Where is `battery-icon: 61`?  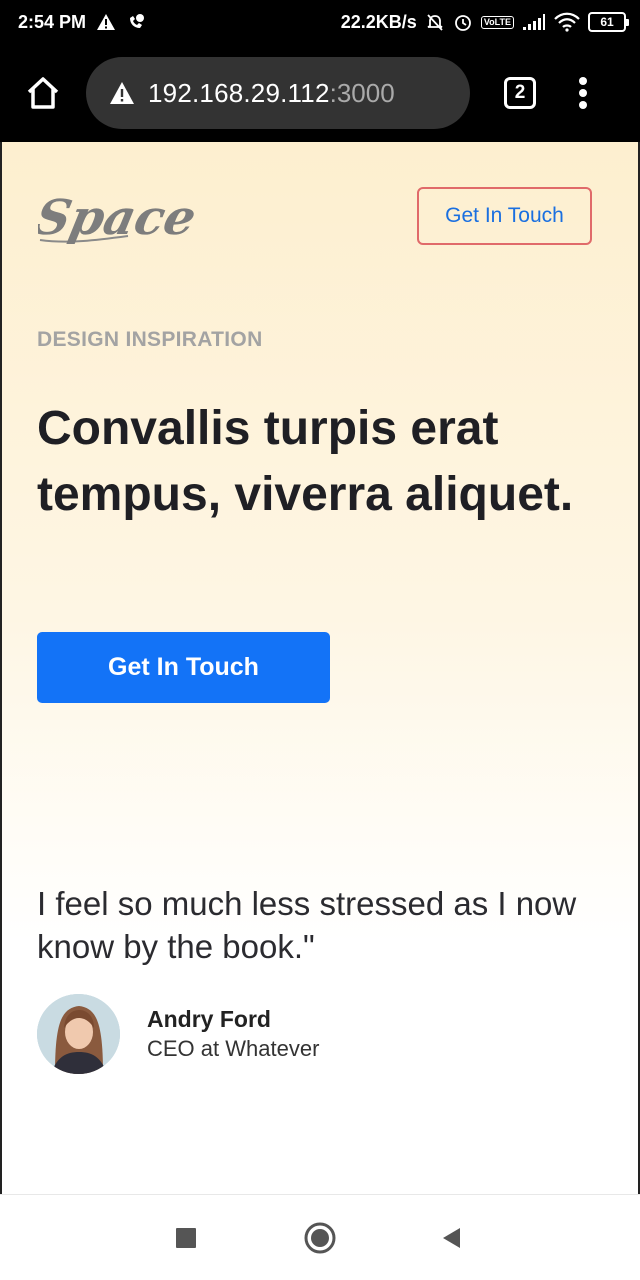 battery-icon: 61 is located at coordinates (608, 22).